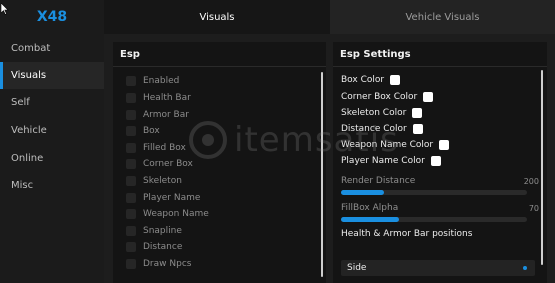  I want to click on box-color-row: Box Color, so click(371, 80).